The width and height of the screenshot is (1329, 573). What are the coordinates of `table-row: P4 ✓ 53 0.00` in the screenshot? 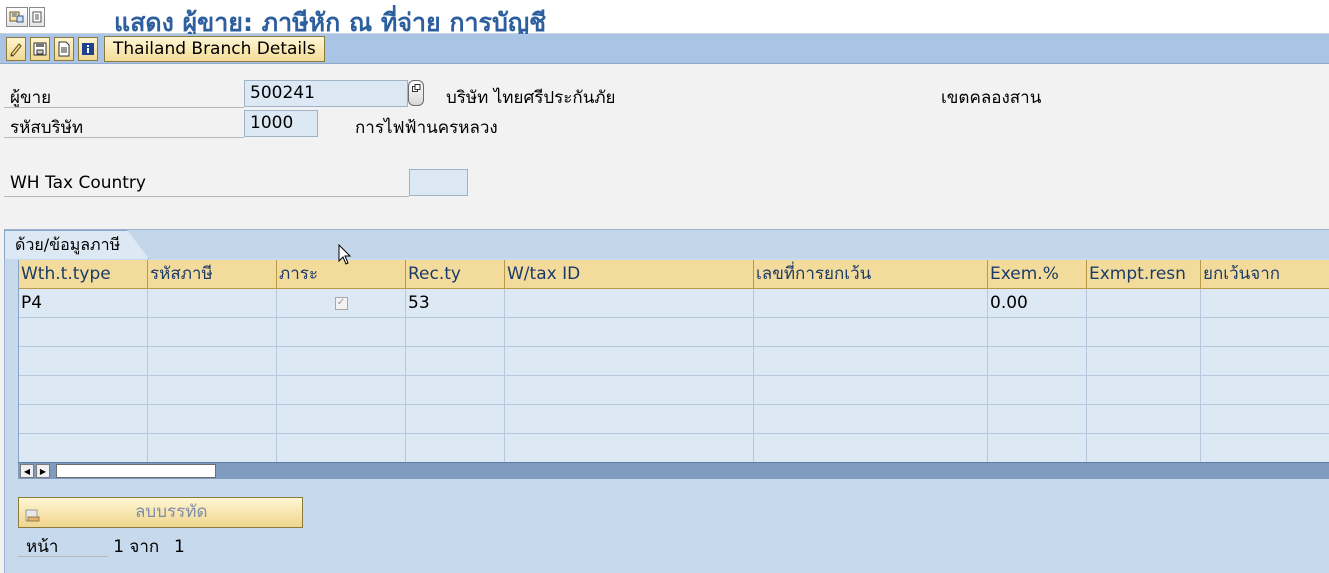 It's located at (674, 303).